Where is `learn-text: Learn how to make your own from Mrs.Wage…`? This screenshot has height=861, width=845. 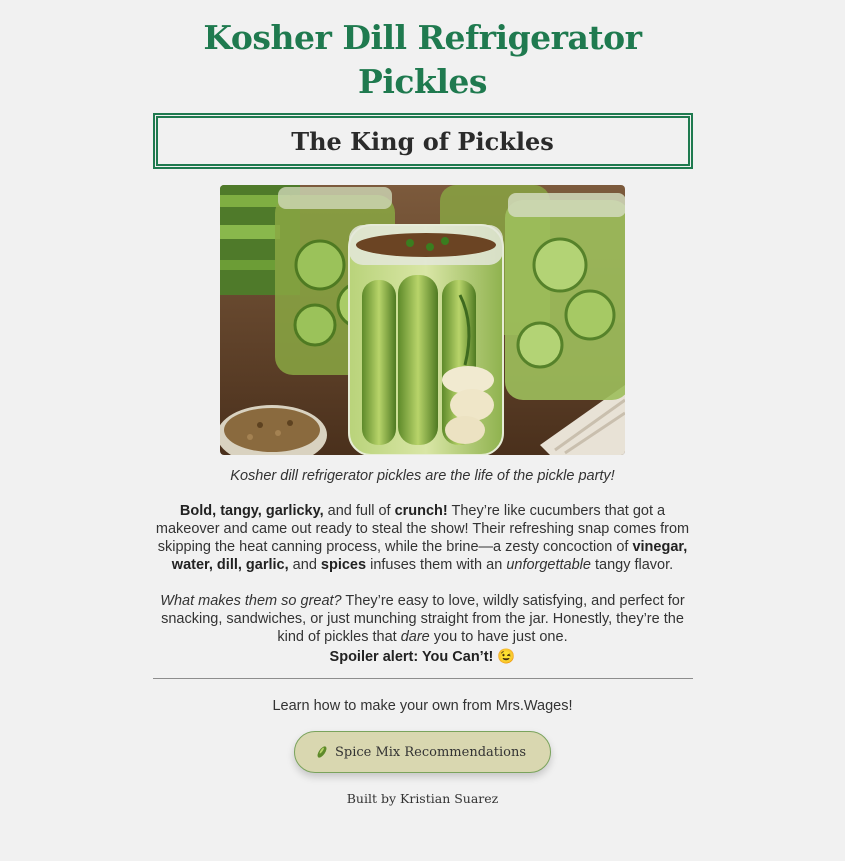 learn-text: Learn how to make your own from Mrs.Wage… is located at coordinates (422, 706).